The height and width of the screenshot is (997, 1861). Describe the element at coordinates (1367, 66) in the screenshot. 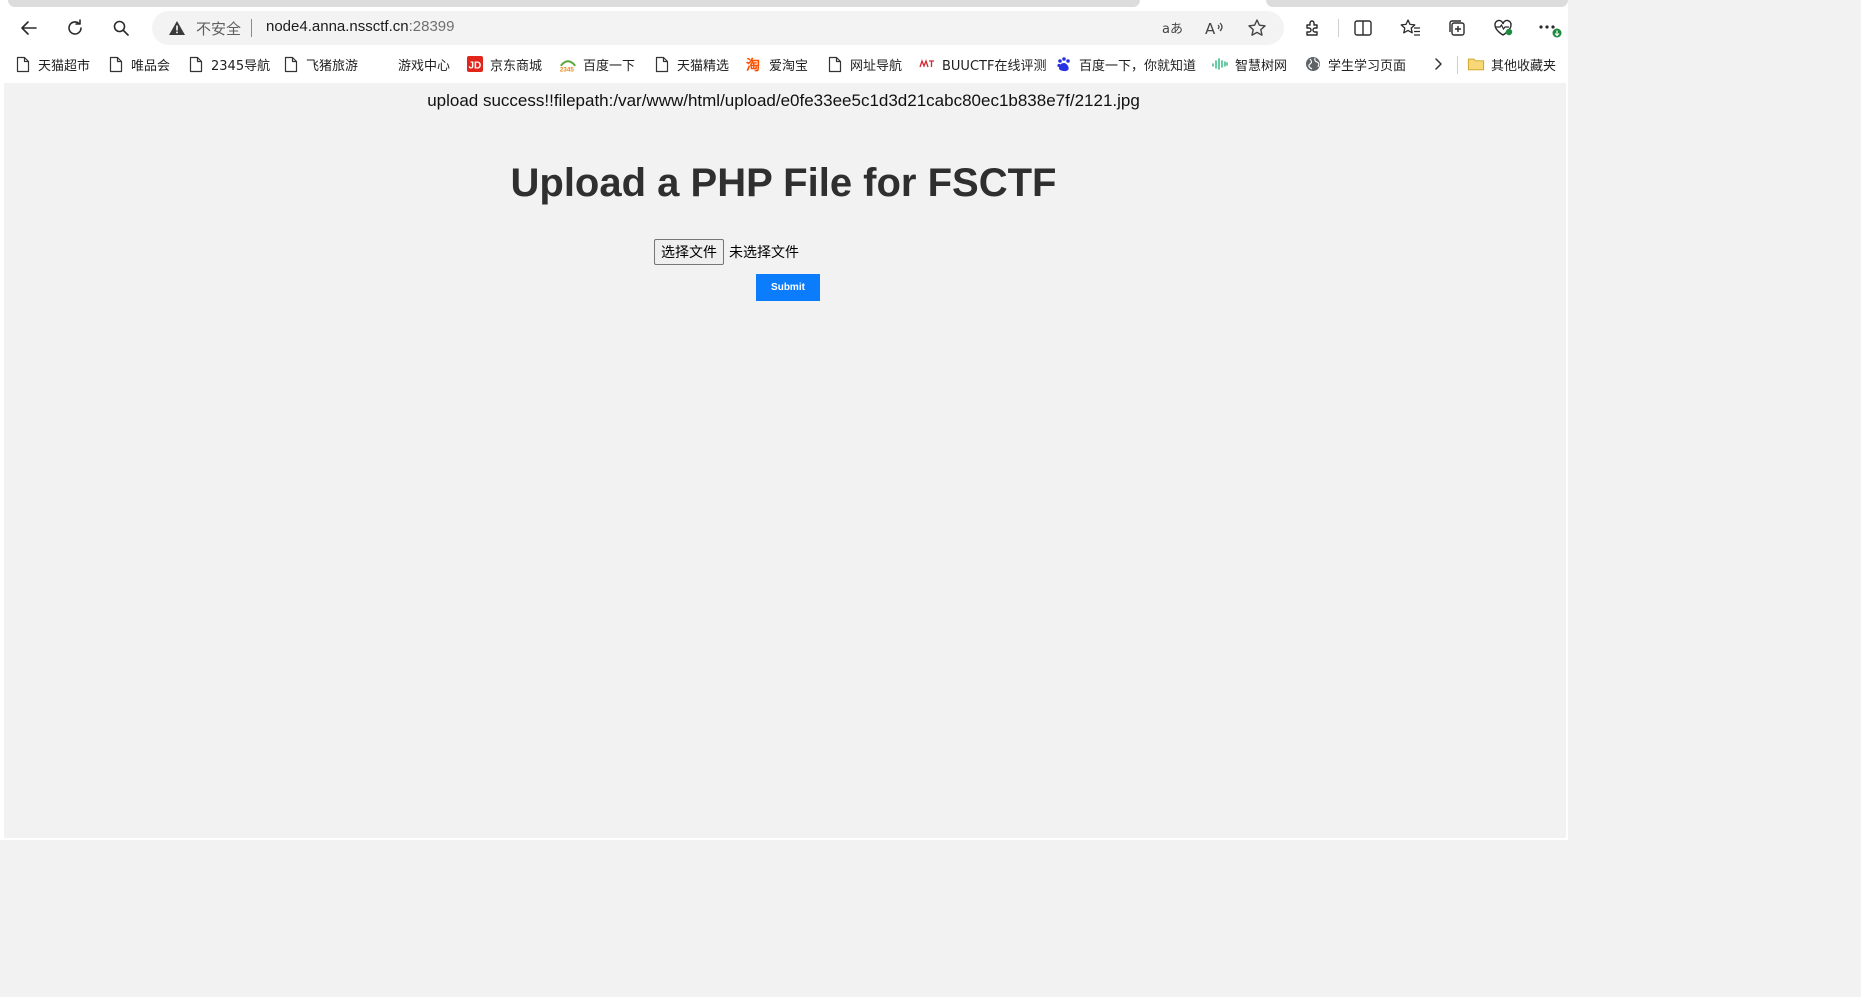

I see `bookmark-label: 学生学习页面` at that location.